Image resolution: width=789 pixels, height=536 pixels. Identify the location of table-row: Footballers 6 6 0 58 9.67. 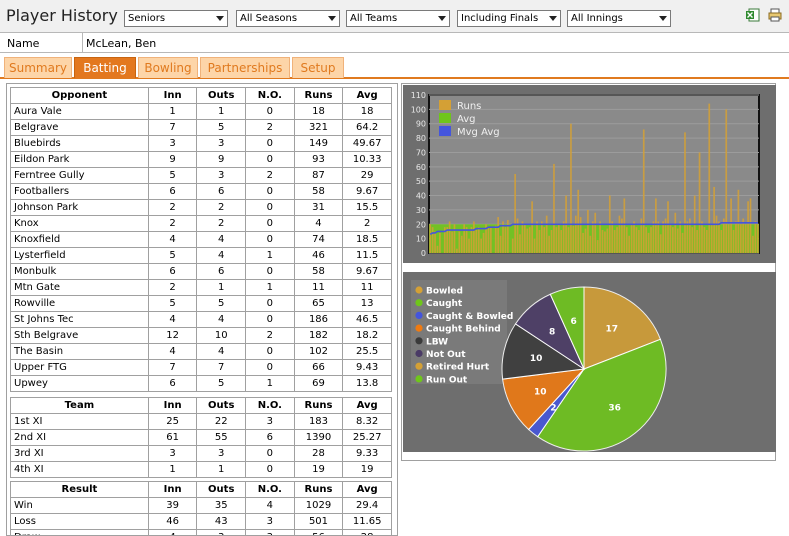
(201, 191).